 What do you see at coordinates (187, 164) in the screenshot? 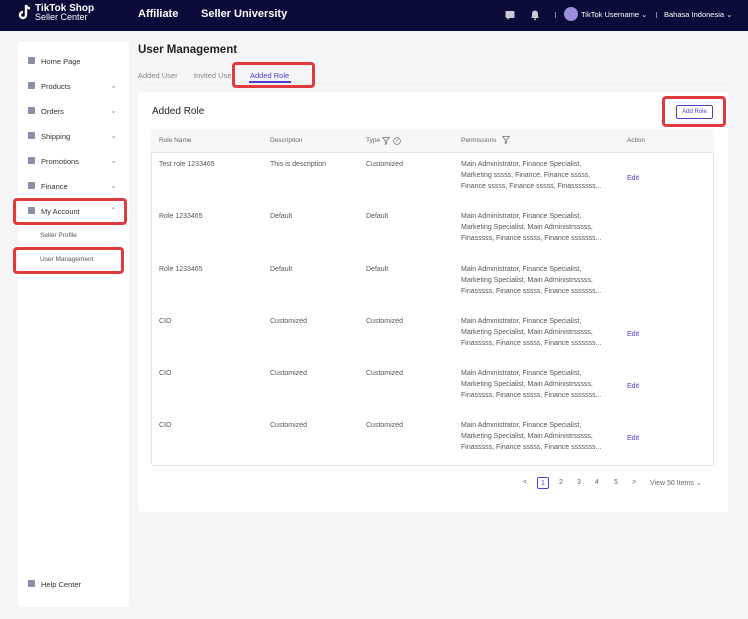
I see `cell-role-name: Test role 1233465` at bounding box center [187, 164].